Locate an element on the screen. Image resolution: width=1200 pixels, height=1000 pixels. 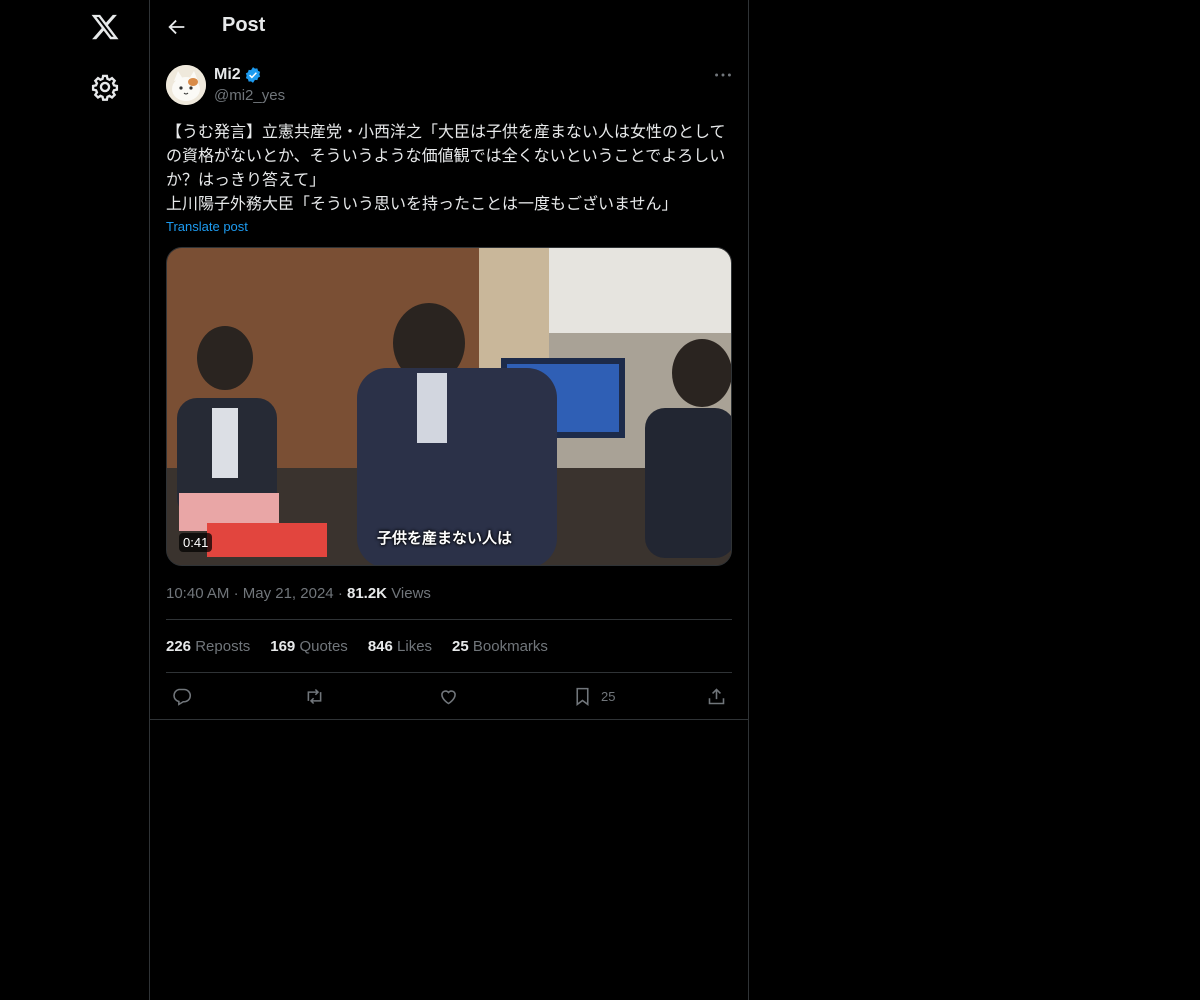
share-icon is located at coordinates (716, 695).